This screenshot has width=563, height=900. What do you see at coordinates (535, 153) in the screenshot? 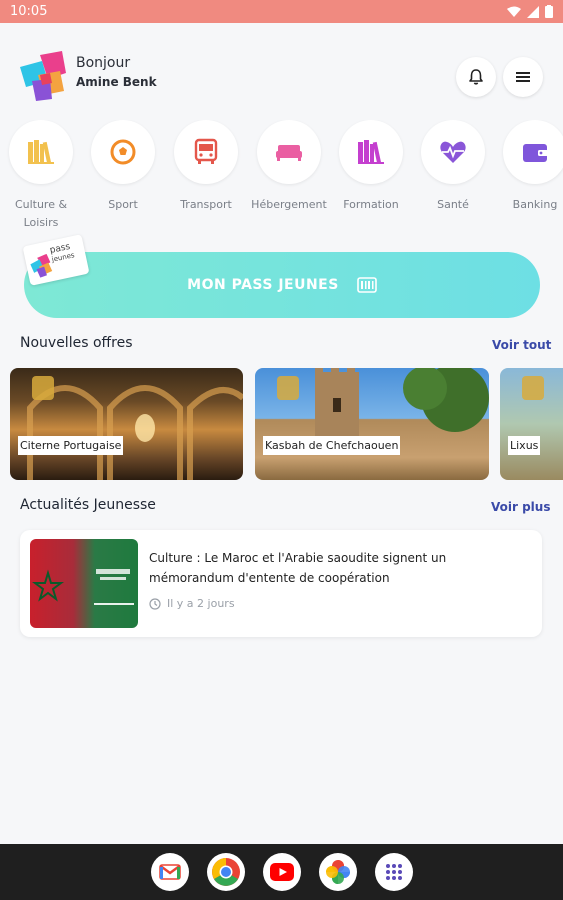
I see `wallet-icon` at bounding box center [535, 153].